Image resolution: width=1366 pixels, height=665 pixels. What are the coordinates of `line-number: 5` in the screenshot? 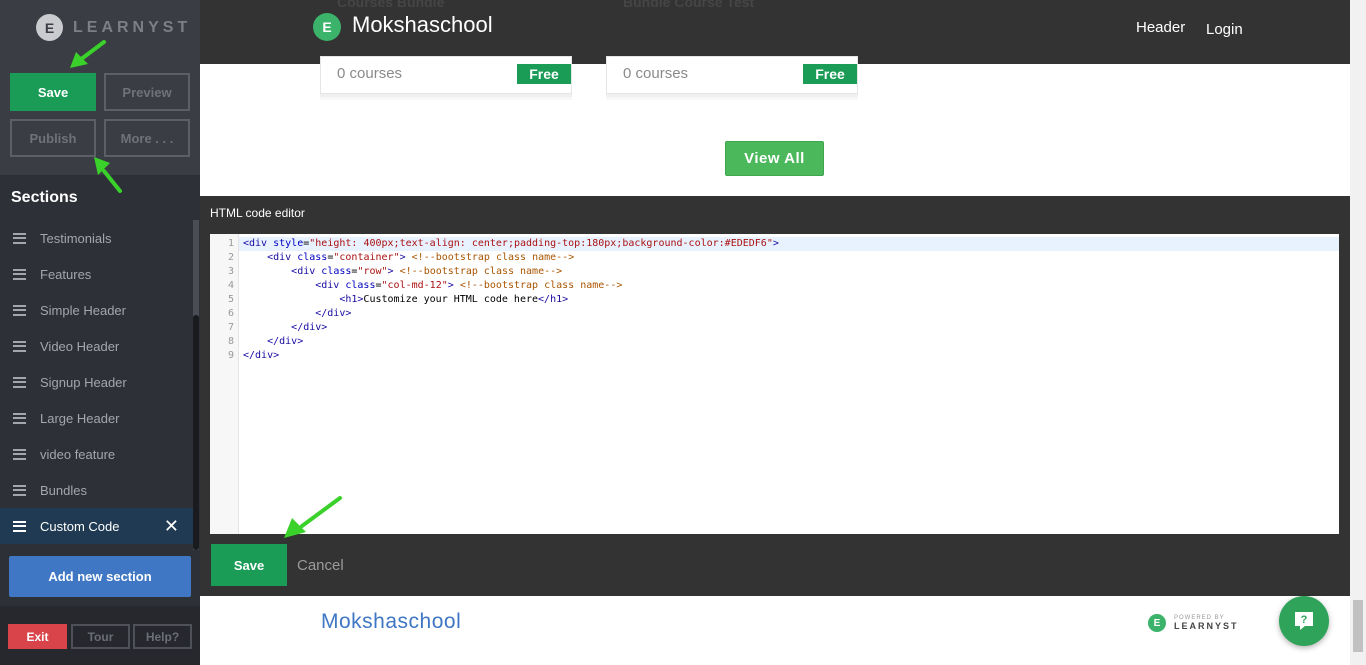 It's located at (230, 299).